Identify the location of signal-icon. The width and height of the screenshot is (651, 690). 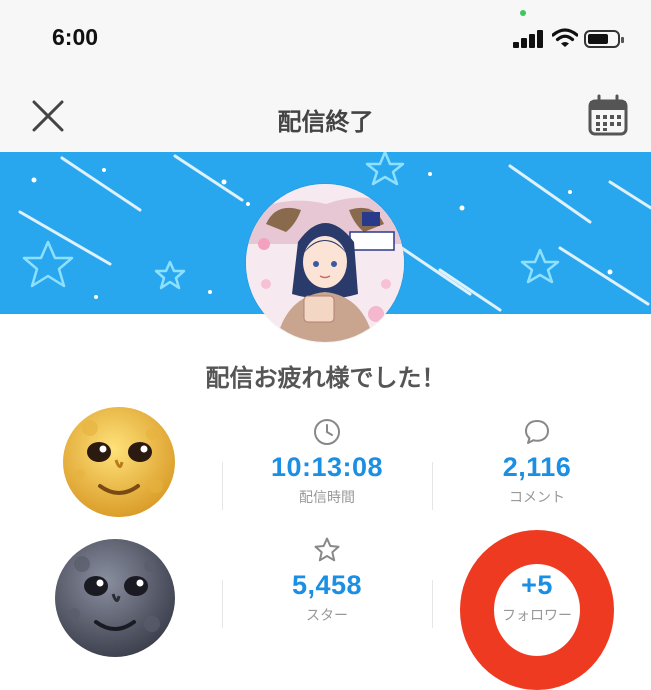
(530, 39).